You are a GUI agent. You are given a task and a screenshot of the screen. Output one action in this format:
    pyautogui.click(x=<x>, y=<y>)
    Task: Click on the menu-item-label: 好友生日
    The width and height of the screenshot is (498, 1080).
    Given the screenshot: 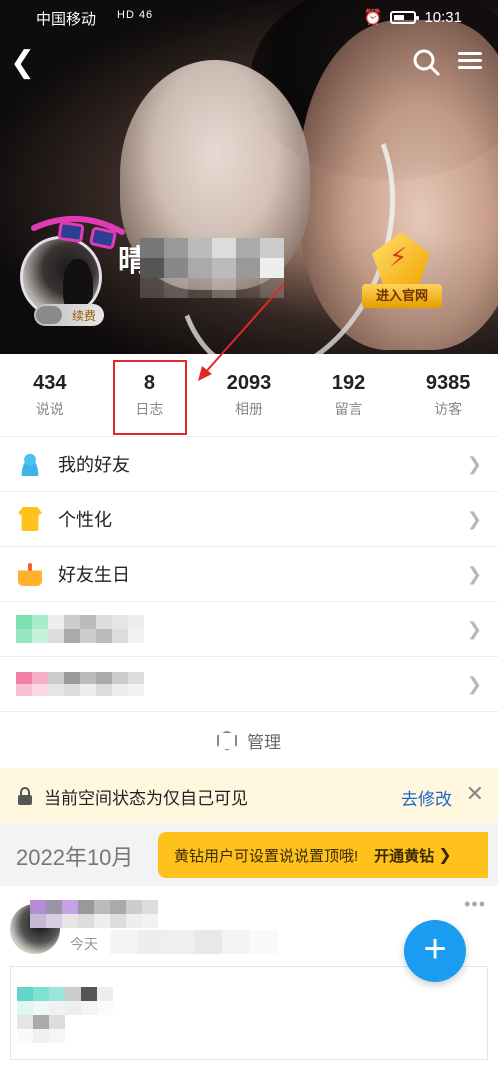 What is the action you would take?
    pyautogui.click(x=94, y=575)
    